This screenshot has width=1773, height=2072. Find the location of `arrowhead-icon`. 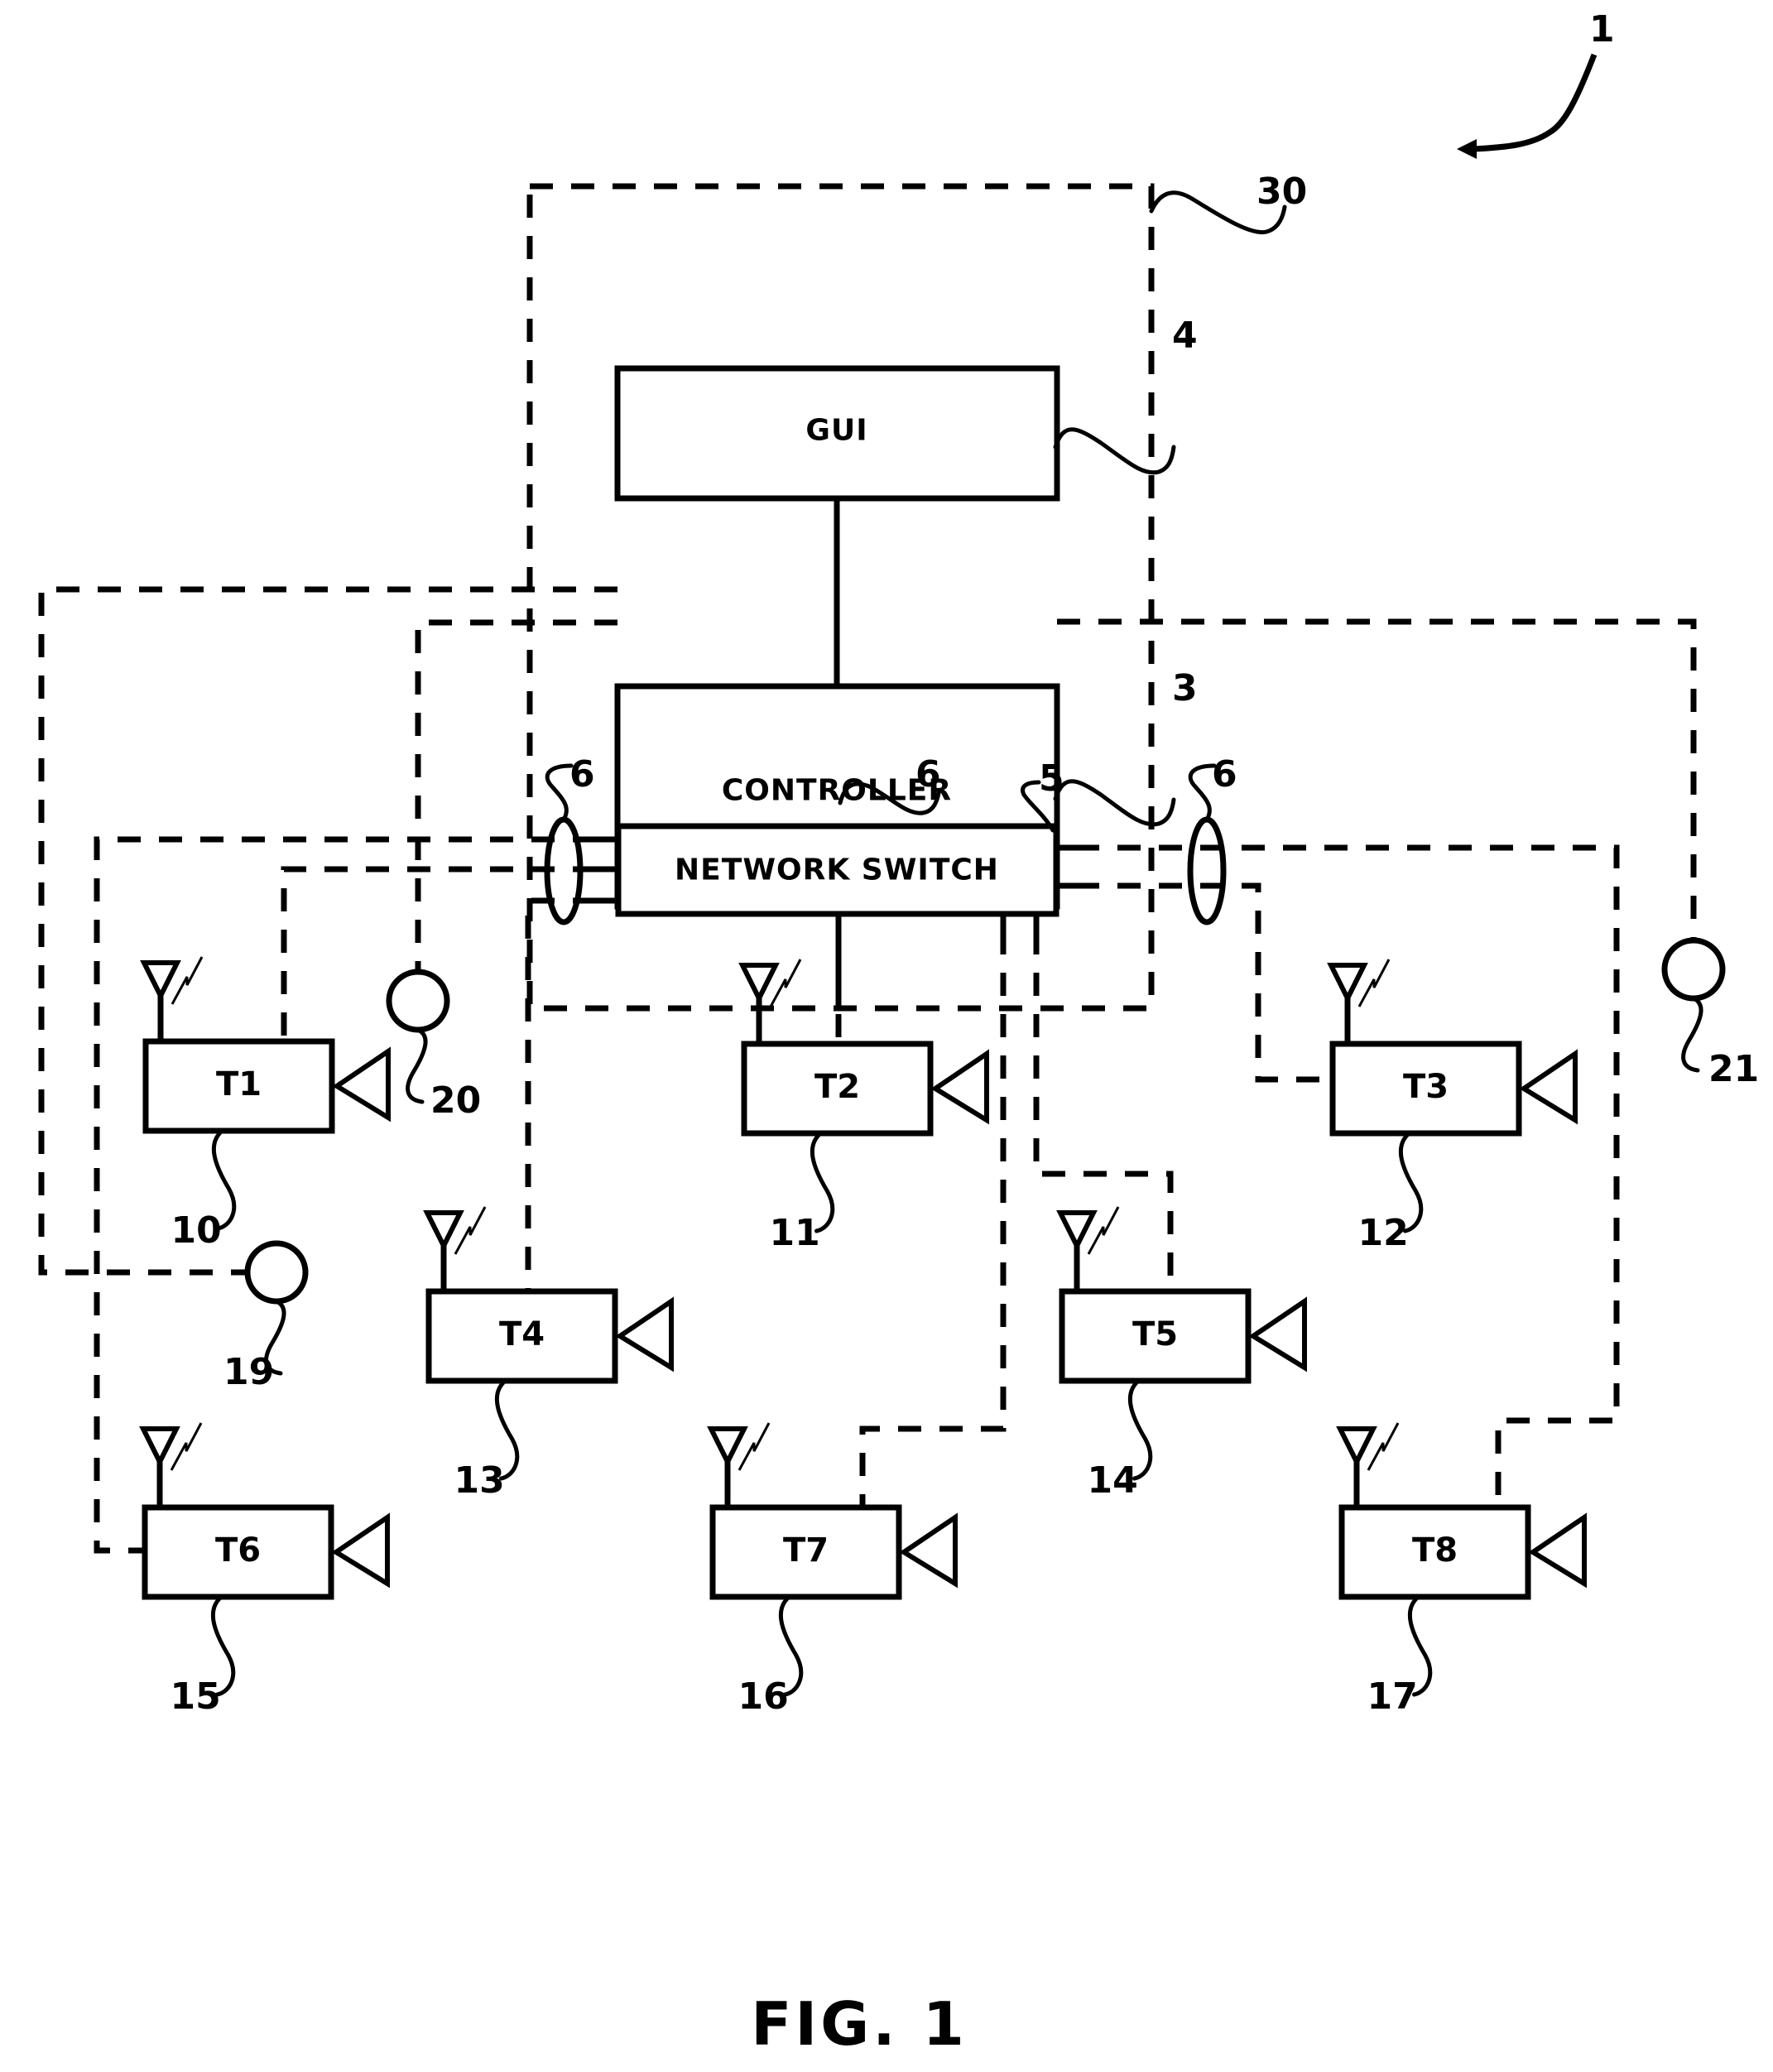

arrowhead-icon is located at coordinates (1467, 149).